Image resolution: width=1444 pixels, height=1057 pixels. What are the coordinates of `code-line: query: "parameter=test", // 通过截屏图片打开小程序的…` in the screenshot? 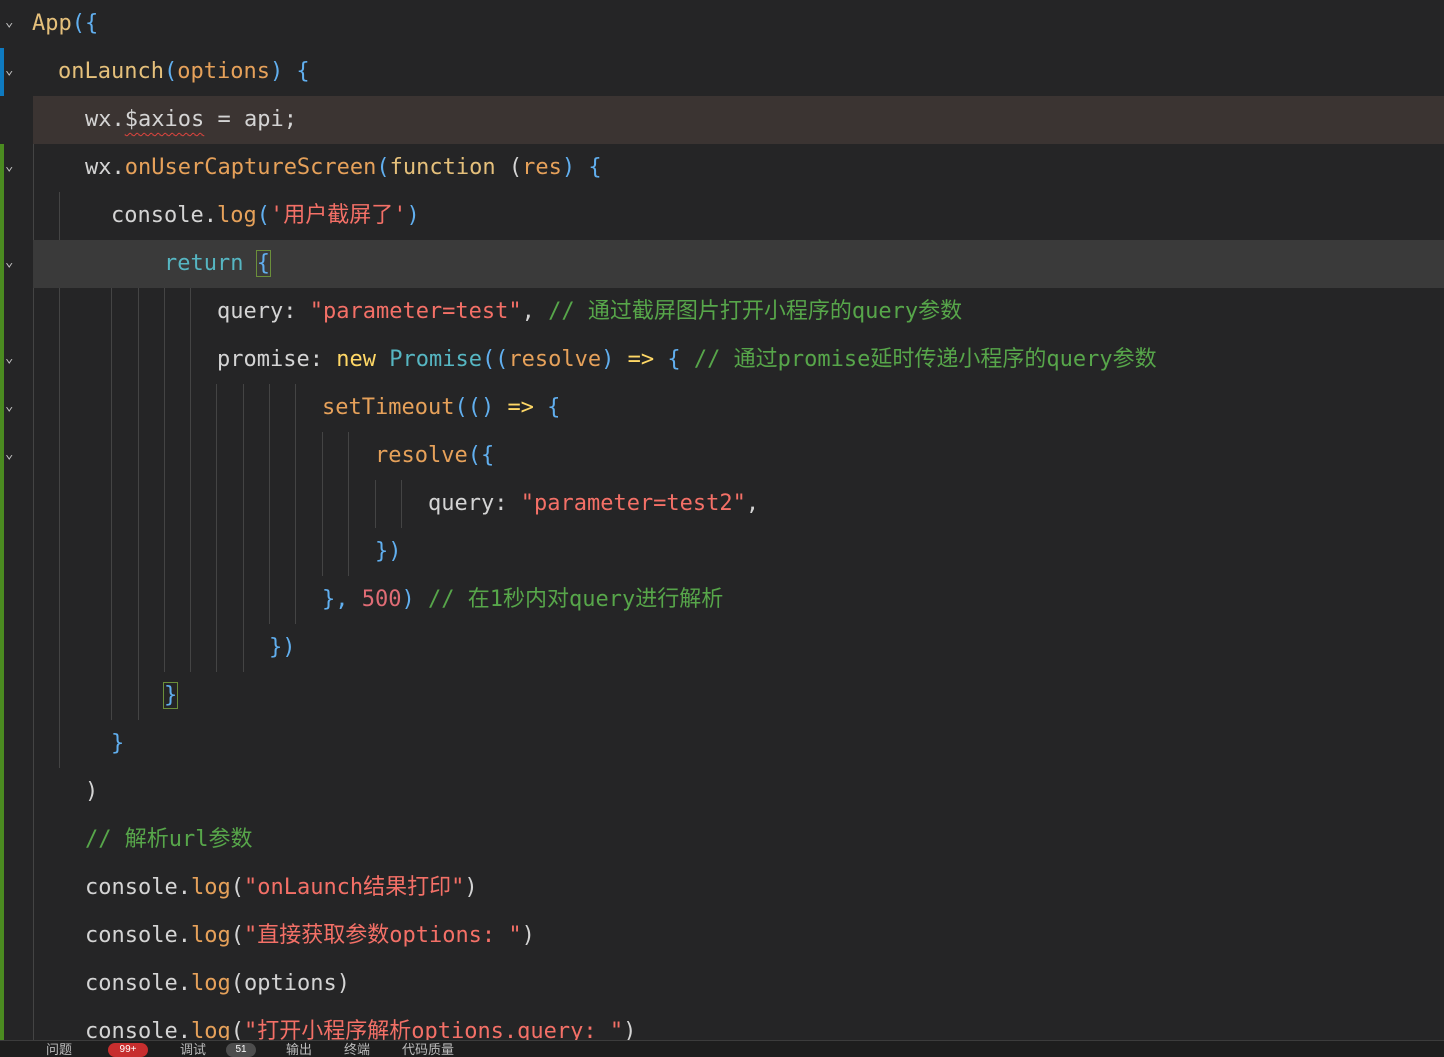 It's located at (722, 312).